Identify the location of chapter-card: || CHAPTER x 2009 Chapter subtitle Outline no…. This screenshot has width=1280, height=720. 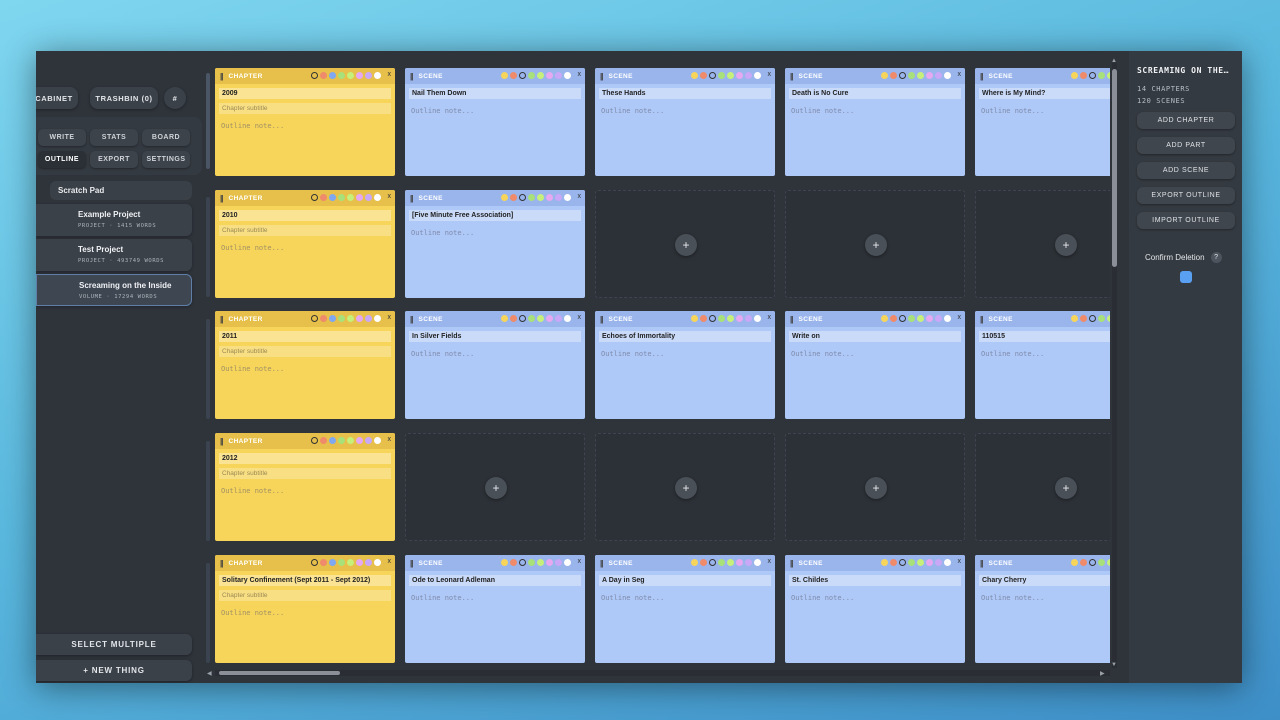
(305, 122).